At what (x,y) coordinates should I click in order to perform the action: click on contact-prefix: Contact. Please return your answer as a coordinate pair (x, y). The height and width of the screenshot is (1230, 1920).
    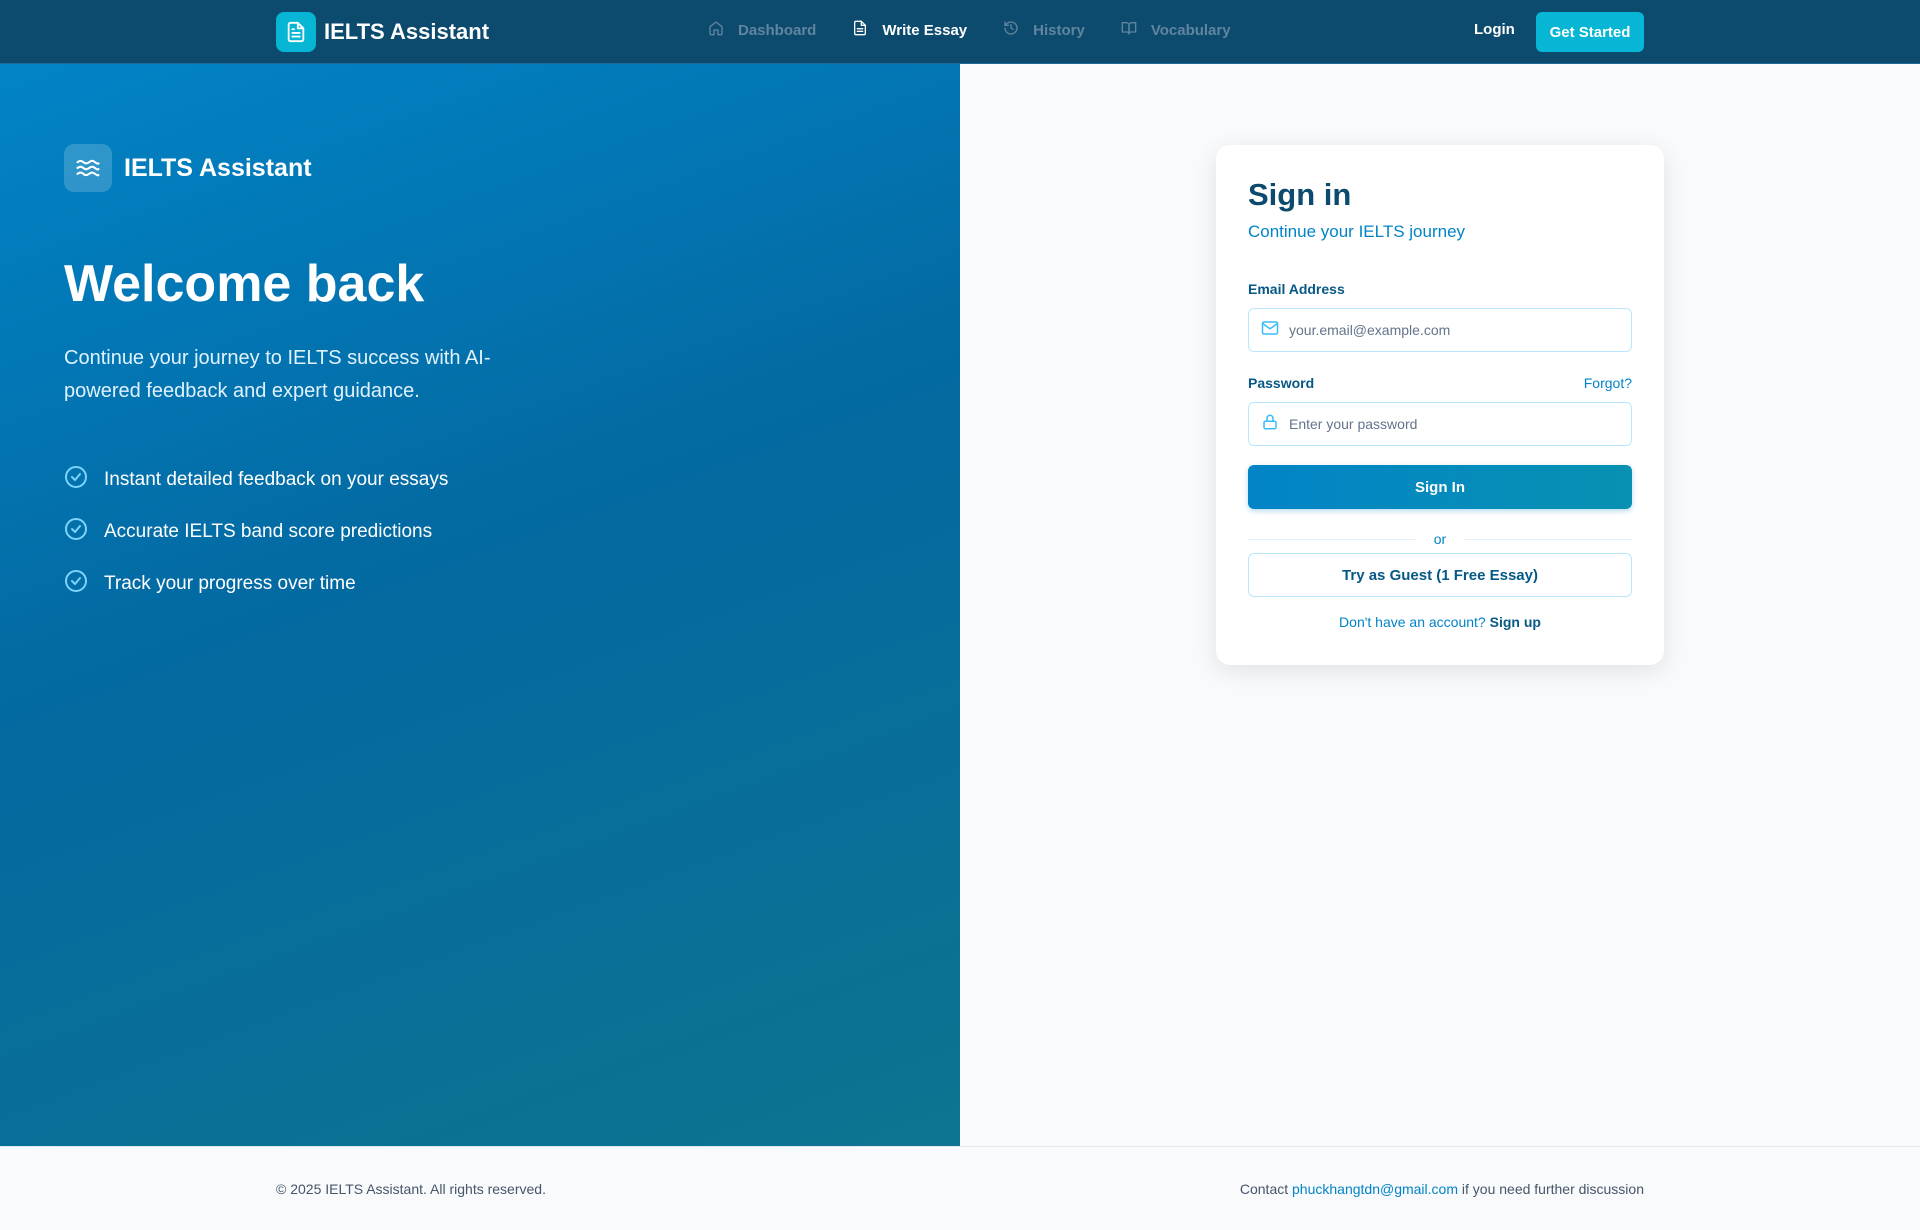
    Looking at the image, I should click on (1264, 1189).